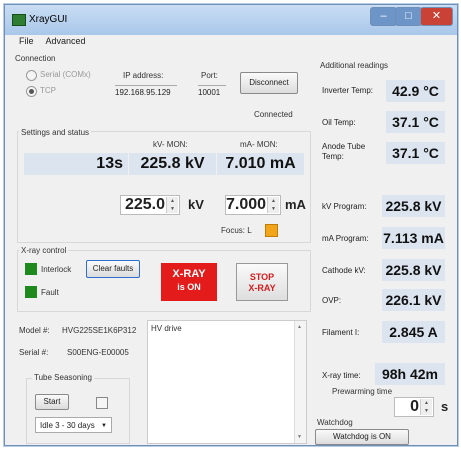 This screenshot has width=461, height=449. What do you see at coordinates (189, 287) in the screenshot?
I see `xray-on-line2: is ON` at bounding box center [189, 287].